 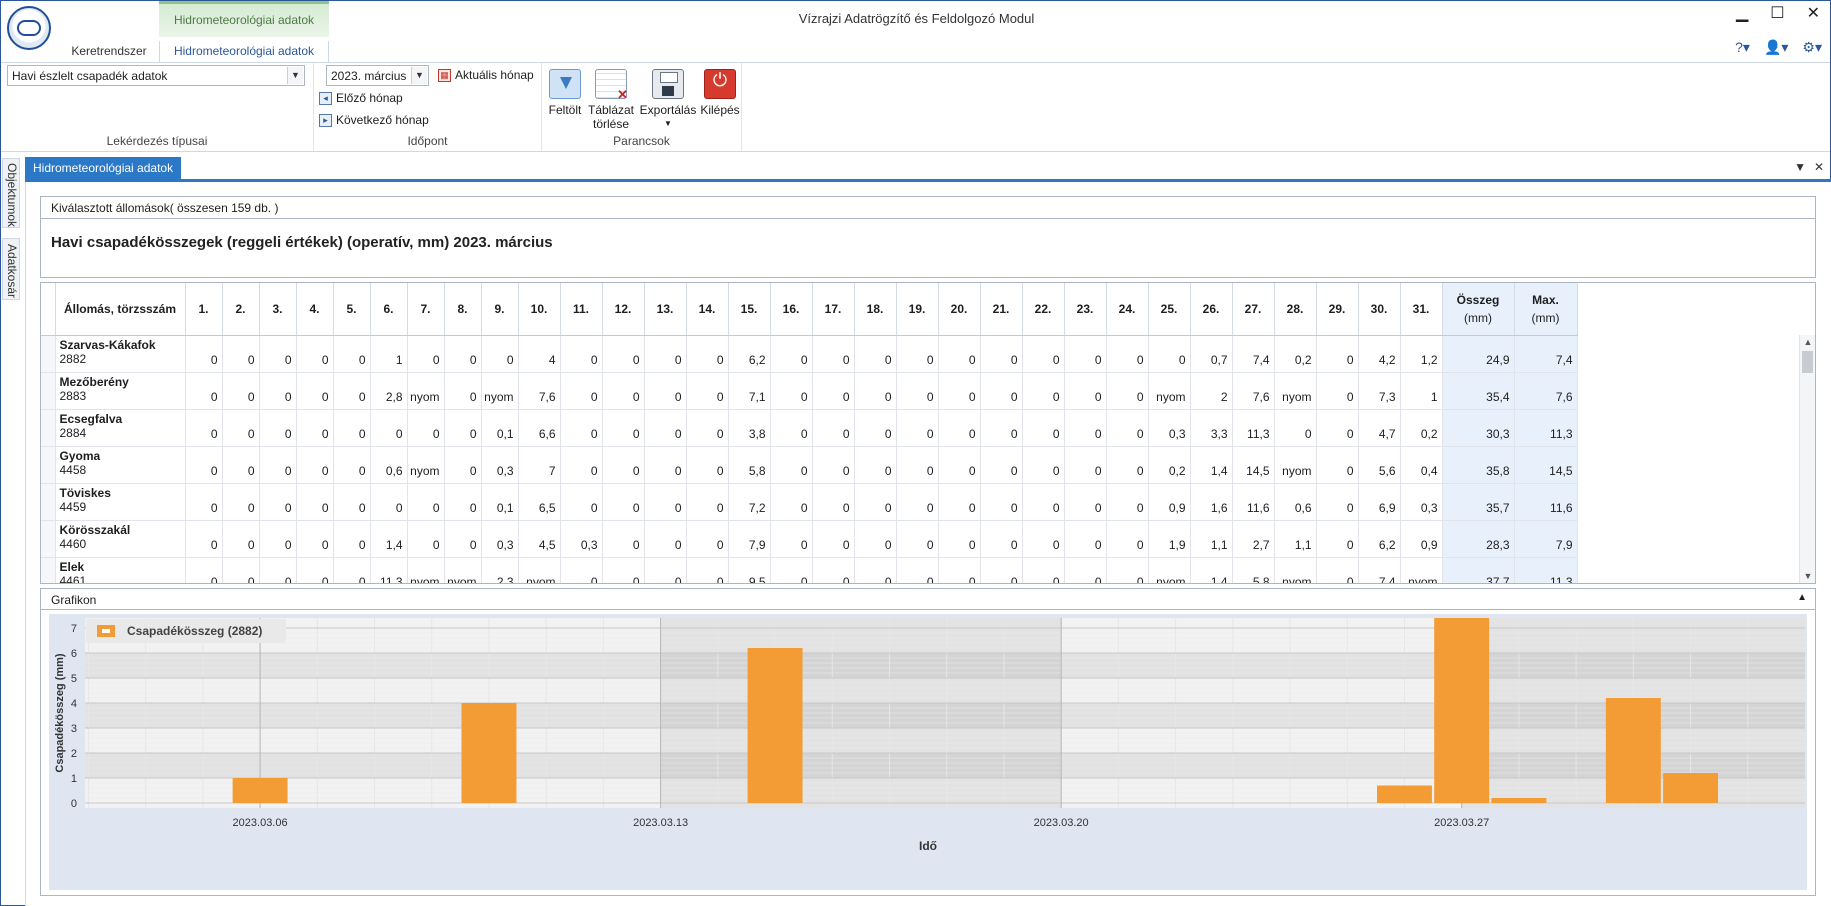 I want to click on column-header-day: 12., so click(x=623, y=309).